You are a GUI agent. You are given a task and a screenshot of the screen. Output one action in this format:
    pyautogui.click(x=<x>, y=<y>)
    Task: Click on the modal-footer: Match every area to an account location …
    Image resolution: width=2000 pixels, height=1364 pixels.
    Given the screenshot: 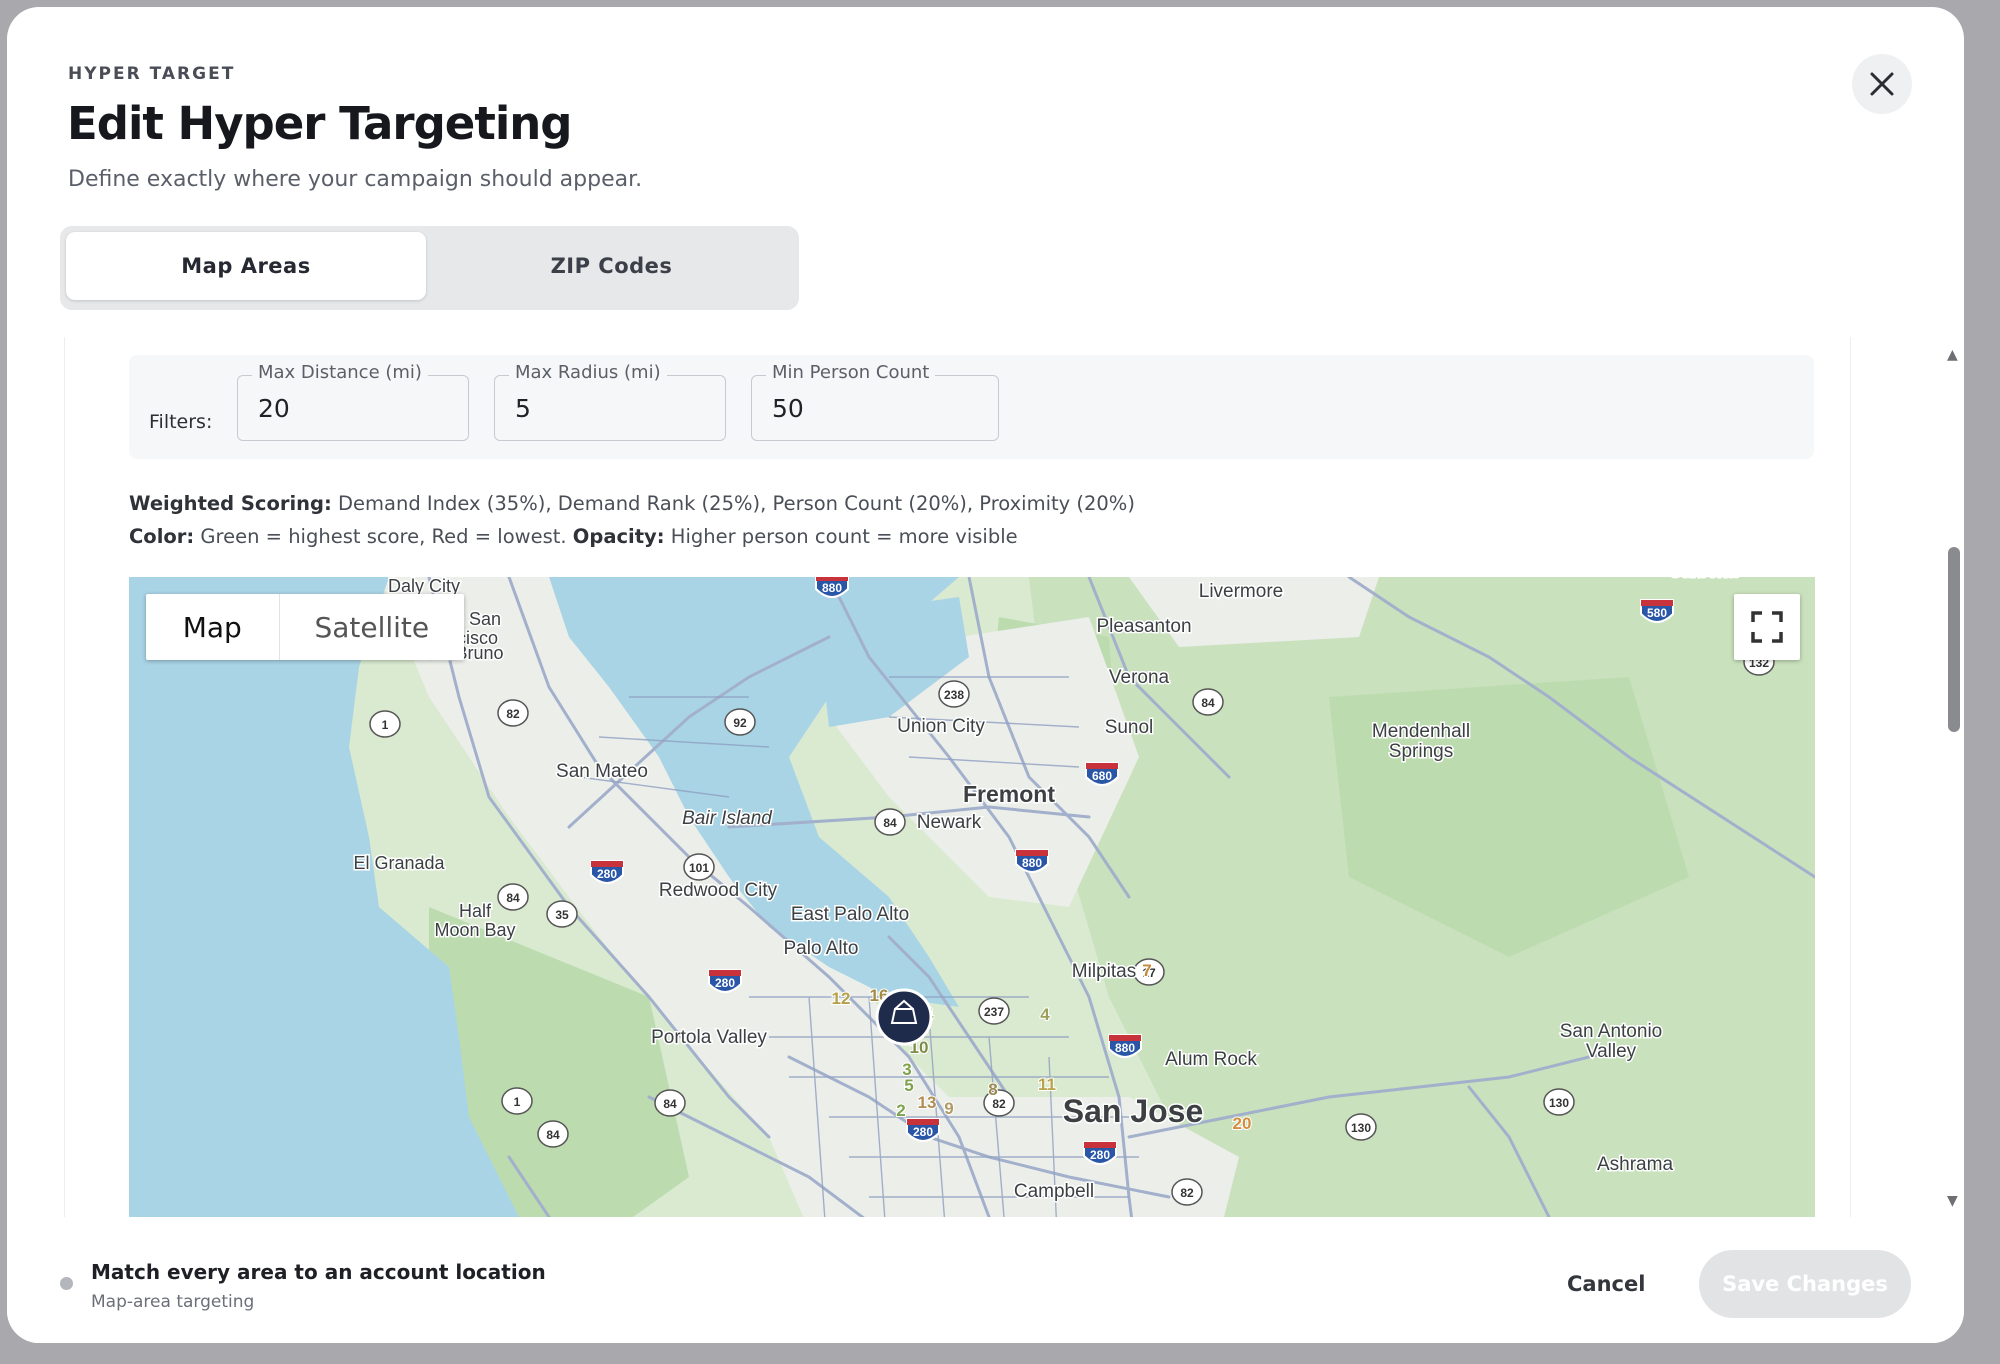 What is the action you would take?
    pyautogui.click(x=985, y=1281)
    